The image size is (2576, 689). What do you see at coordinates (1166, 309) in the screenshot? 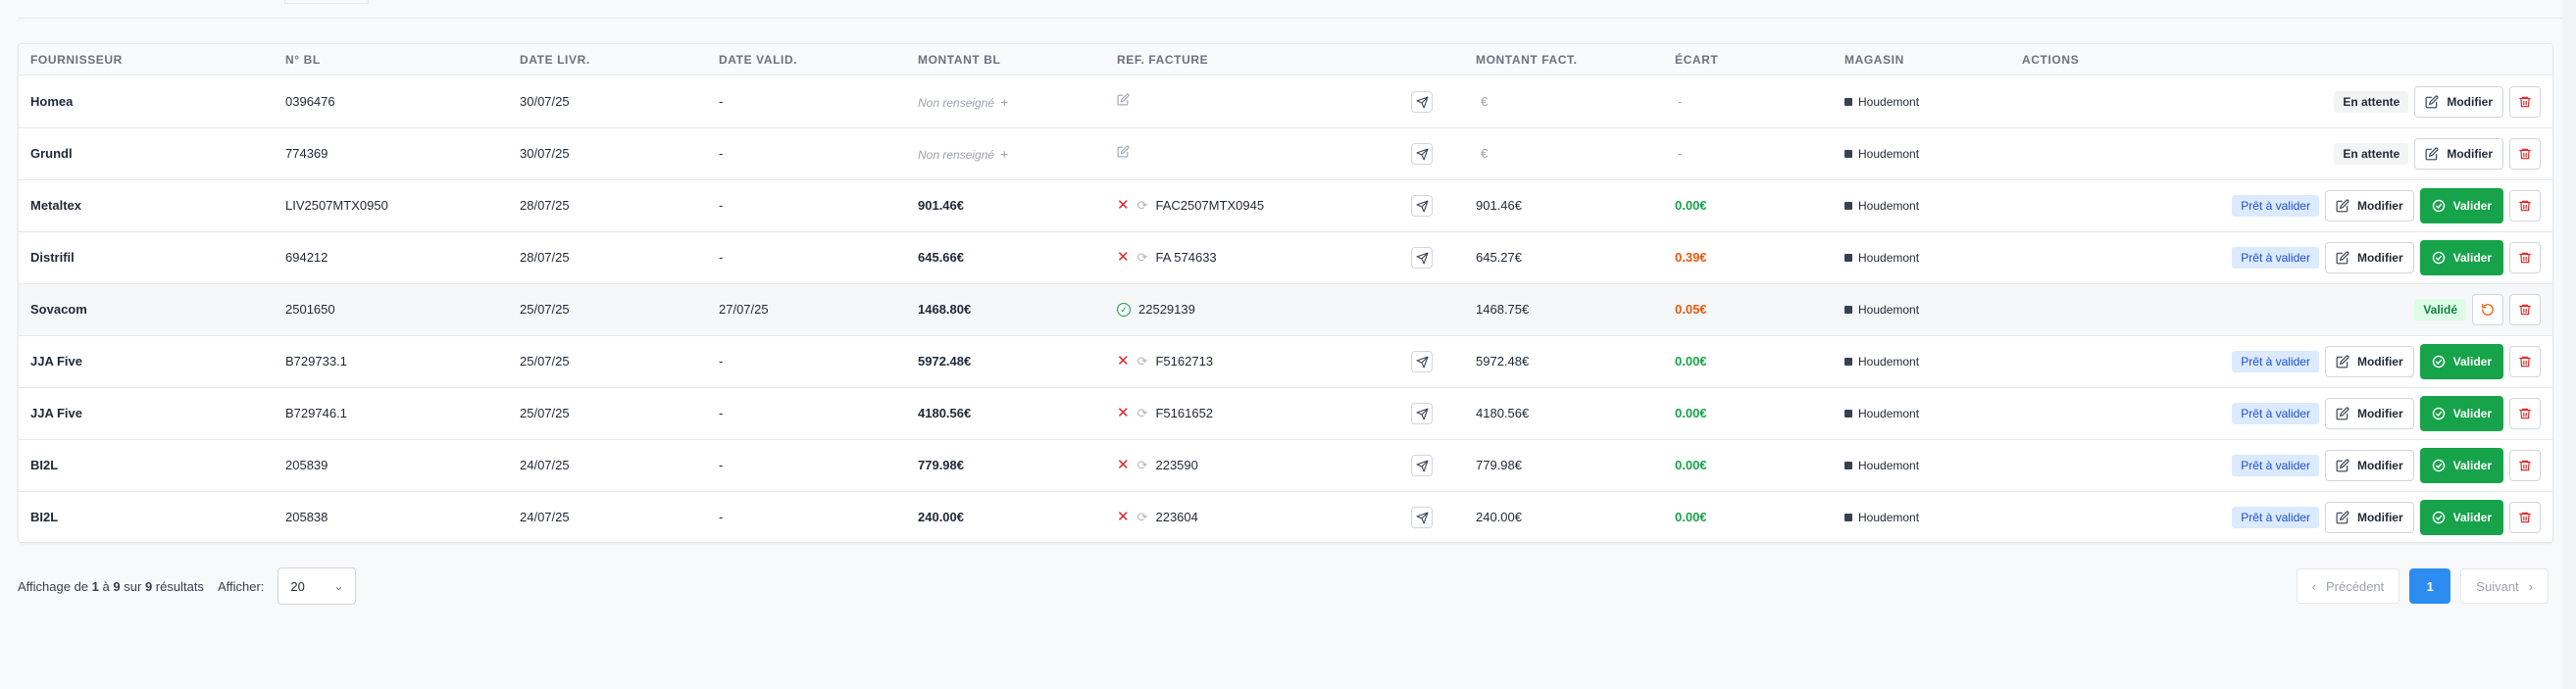
I see `invoice-ref-text: 22529139` at bounding box center [1166, 309].